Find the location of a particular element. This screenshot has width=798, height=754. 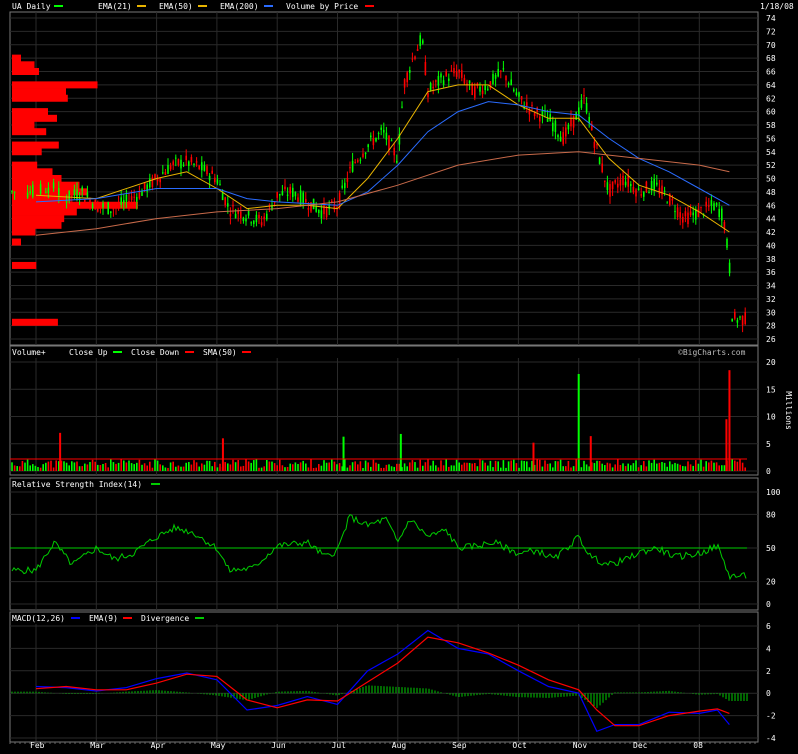

volume-y-tick: 20 is located at coordinates (771, 362).